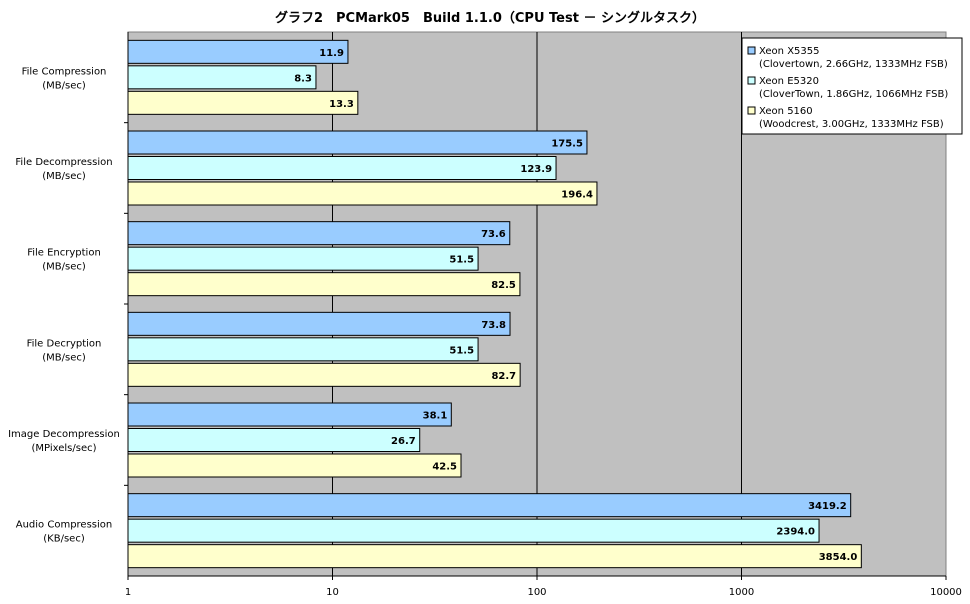 This screenshot has height=604, width=970. I want to click on legend-series-name: Xeon E5320, so click(789, 81).